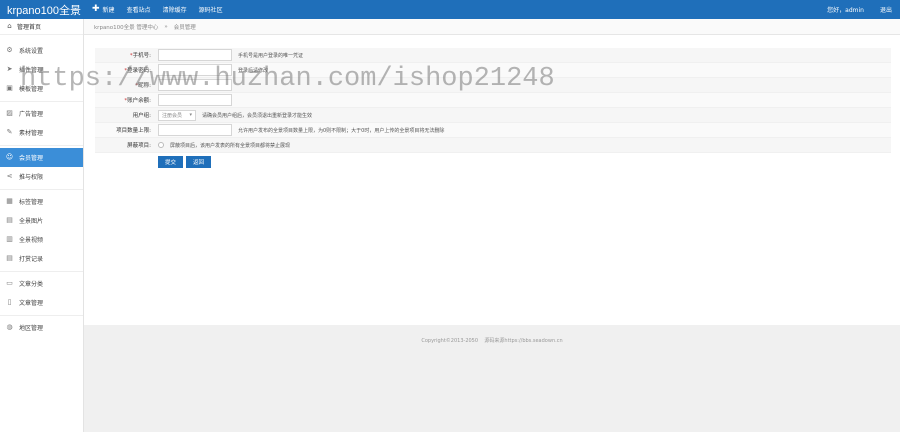  I want to click on form-row-balance: *账户余额:, so click(493, 100).